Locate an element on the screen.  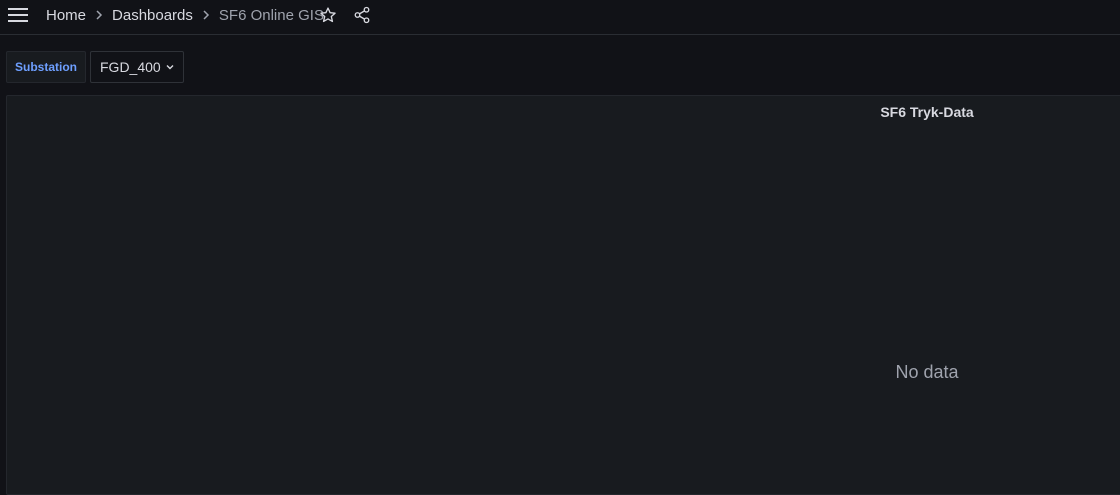
breadcrumb-current-dashboard: SF6 Online GIS is located at coordinates (271, 15).